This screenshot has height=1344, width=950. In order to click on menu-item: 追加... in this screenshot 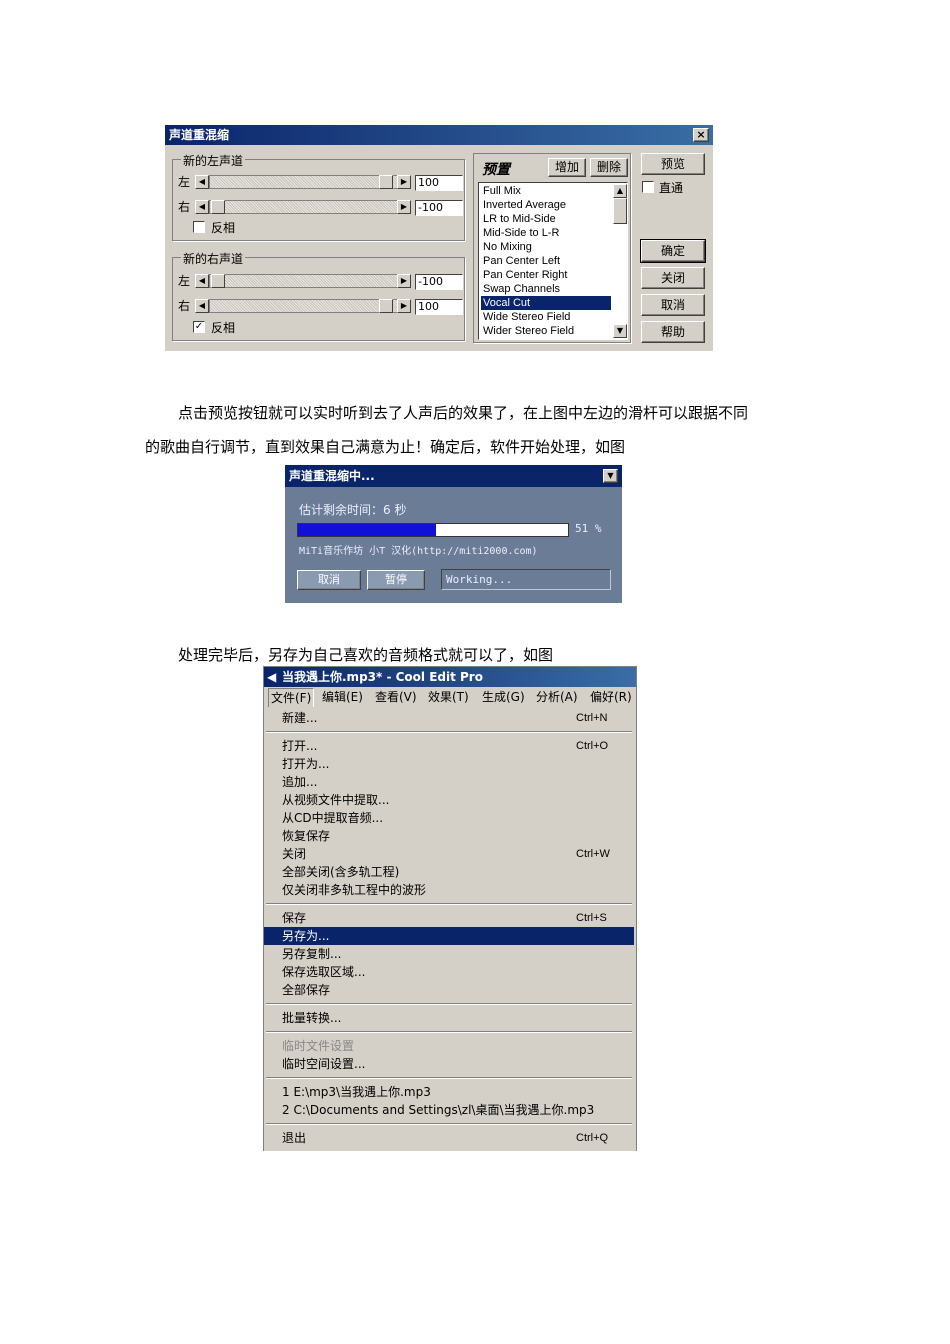, I will do `click(449, 782)`.